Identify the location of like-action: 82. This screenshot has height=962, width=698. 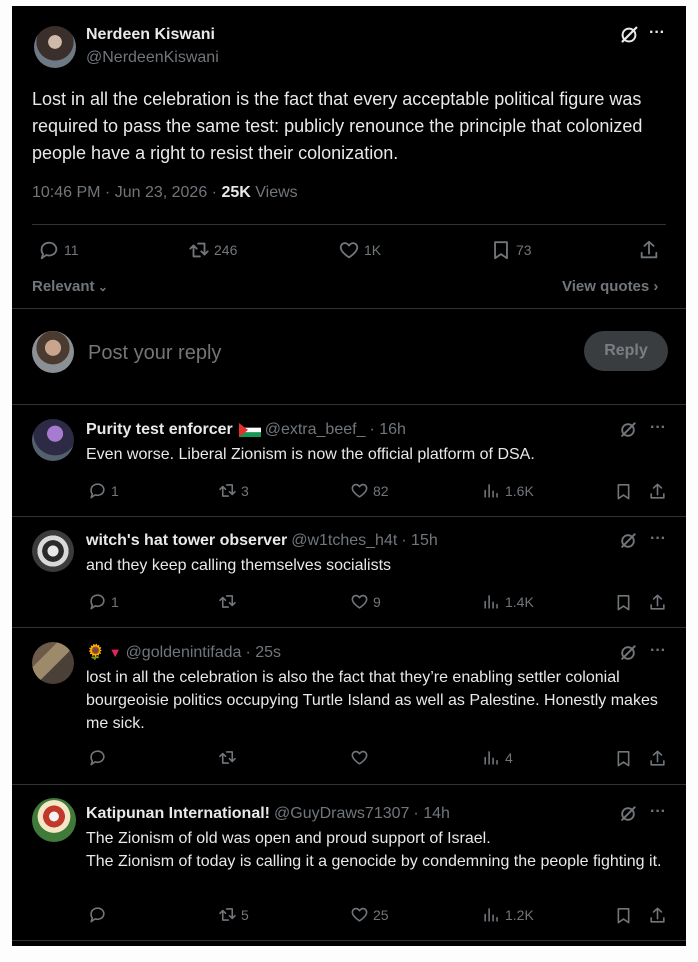
(369, 490).